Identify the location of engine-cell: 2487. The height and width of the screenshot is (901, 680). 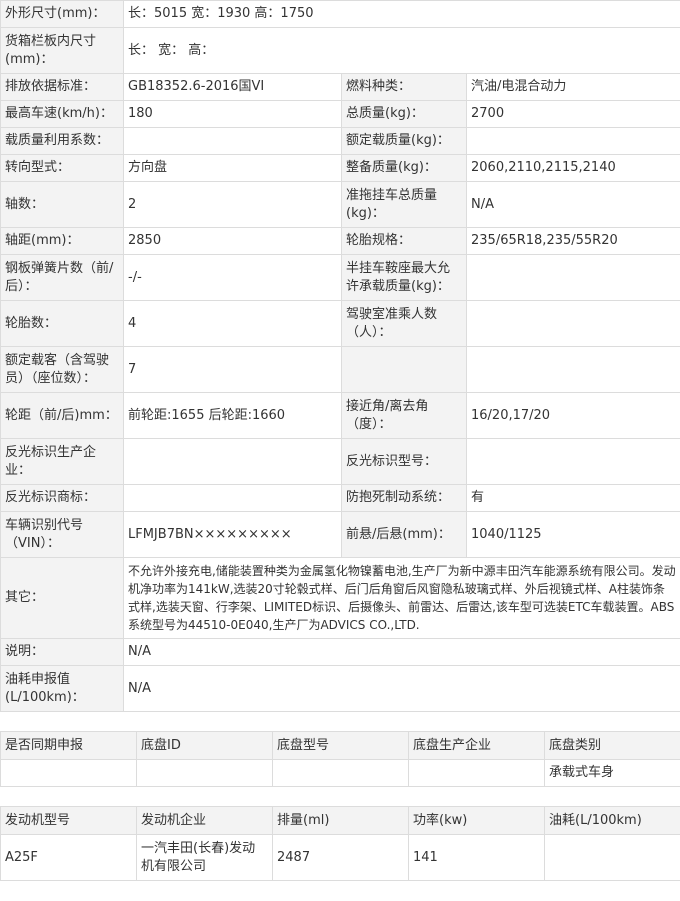
(340, 857).